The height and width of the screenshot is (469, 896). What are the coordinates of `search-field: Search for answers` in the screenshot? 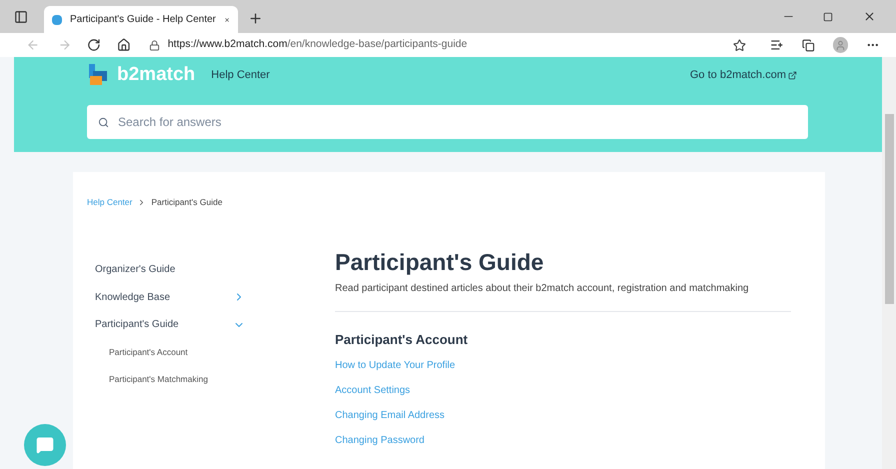 It's located at (447, 122).